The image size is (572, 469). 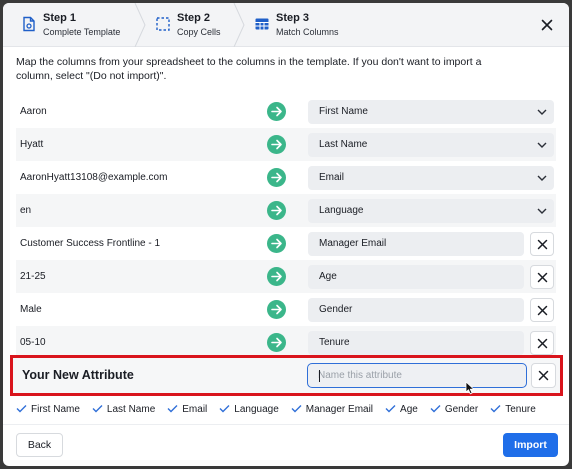 What do you see at coordinates (416, 244) in the screenshot?
I see `target-column-field: Manager Email` at bounding box center [416, 244].